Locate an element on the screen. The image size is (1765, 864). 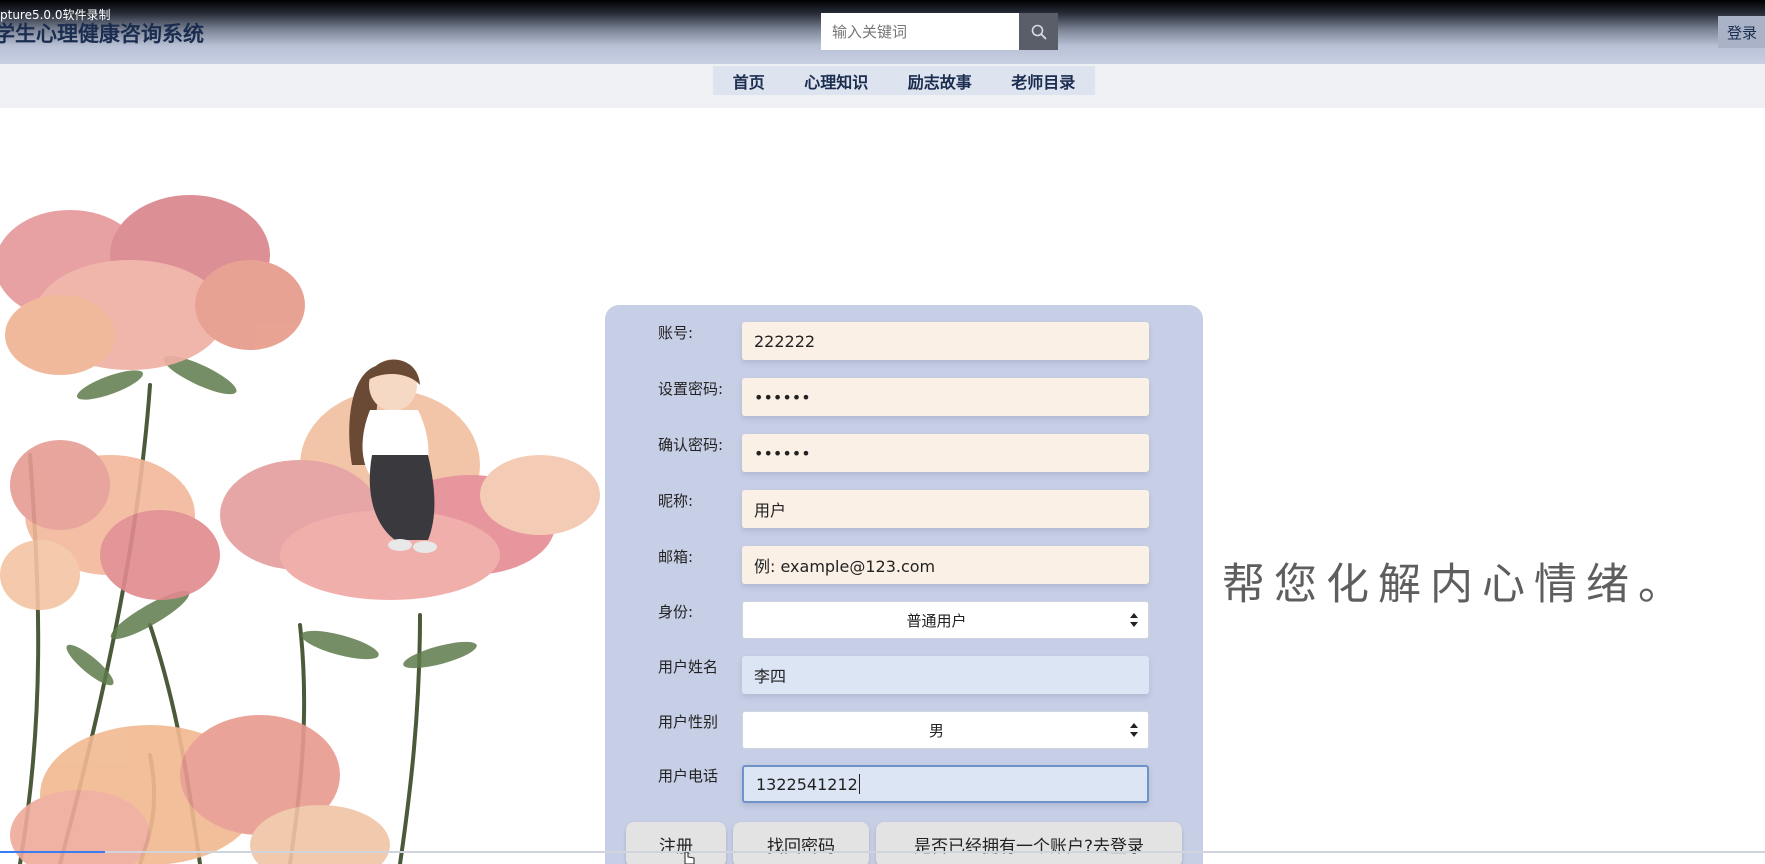
header-bar: pture5.0.0软件录制 学生心理健康咨询系统 登录 is located at coordinates (882, 32).